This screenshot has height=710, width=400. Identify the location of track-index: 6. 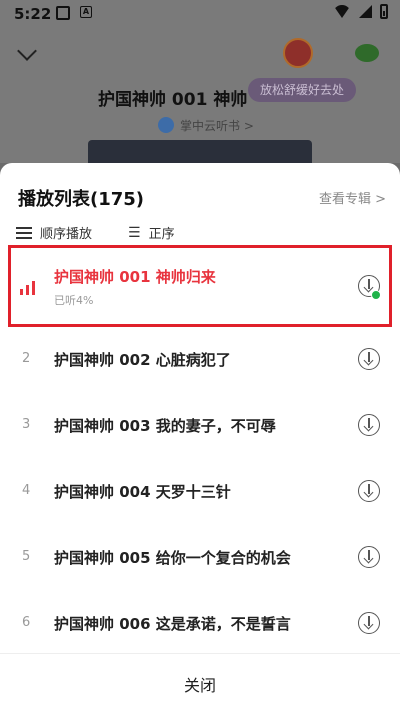
(26, 622).